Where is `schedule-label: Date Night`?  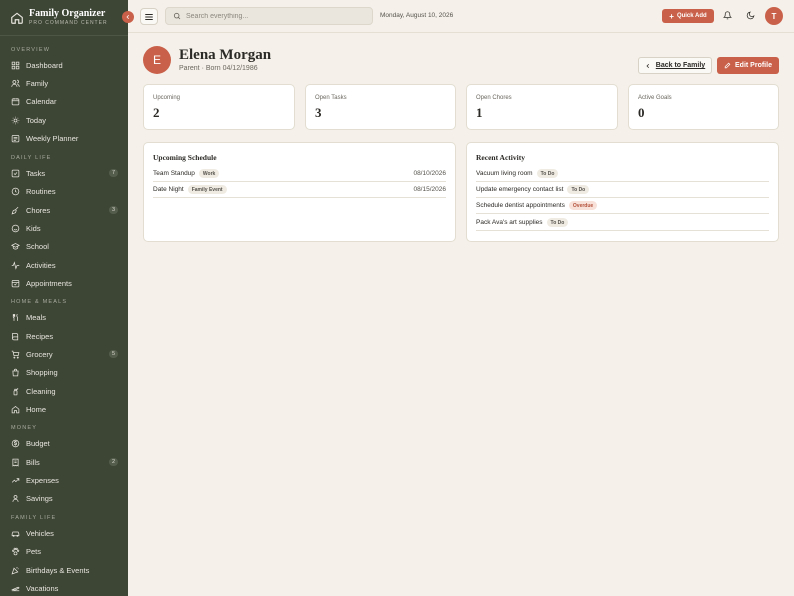
schedule-label: Date Night is located at coordinates (168, 189).